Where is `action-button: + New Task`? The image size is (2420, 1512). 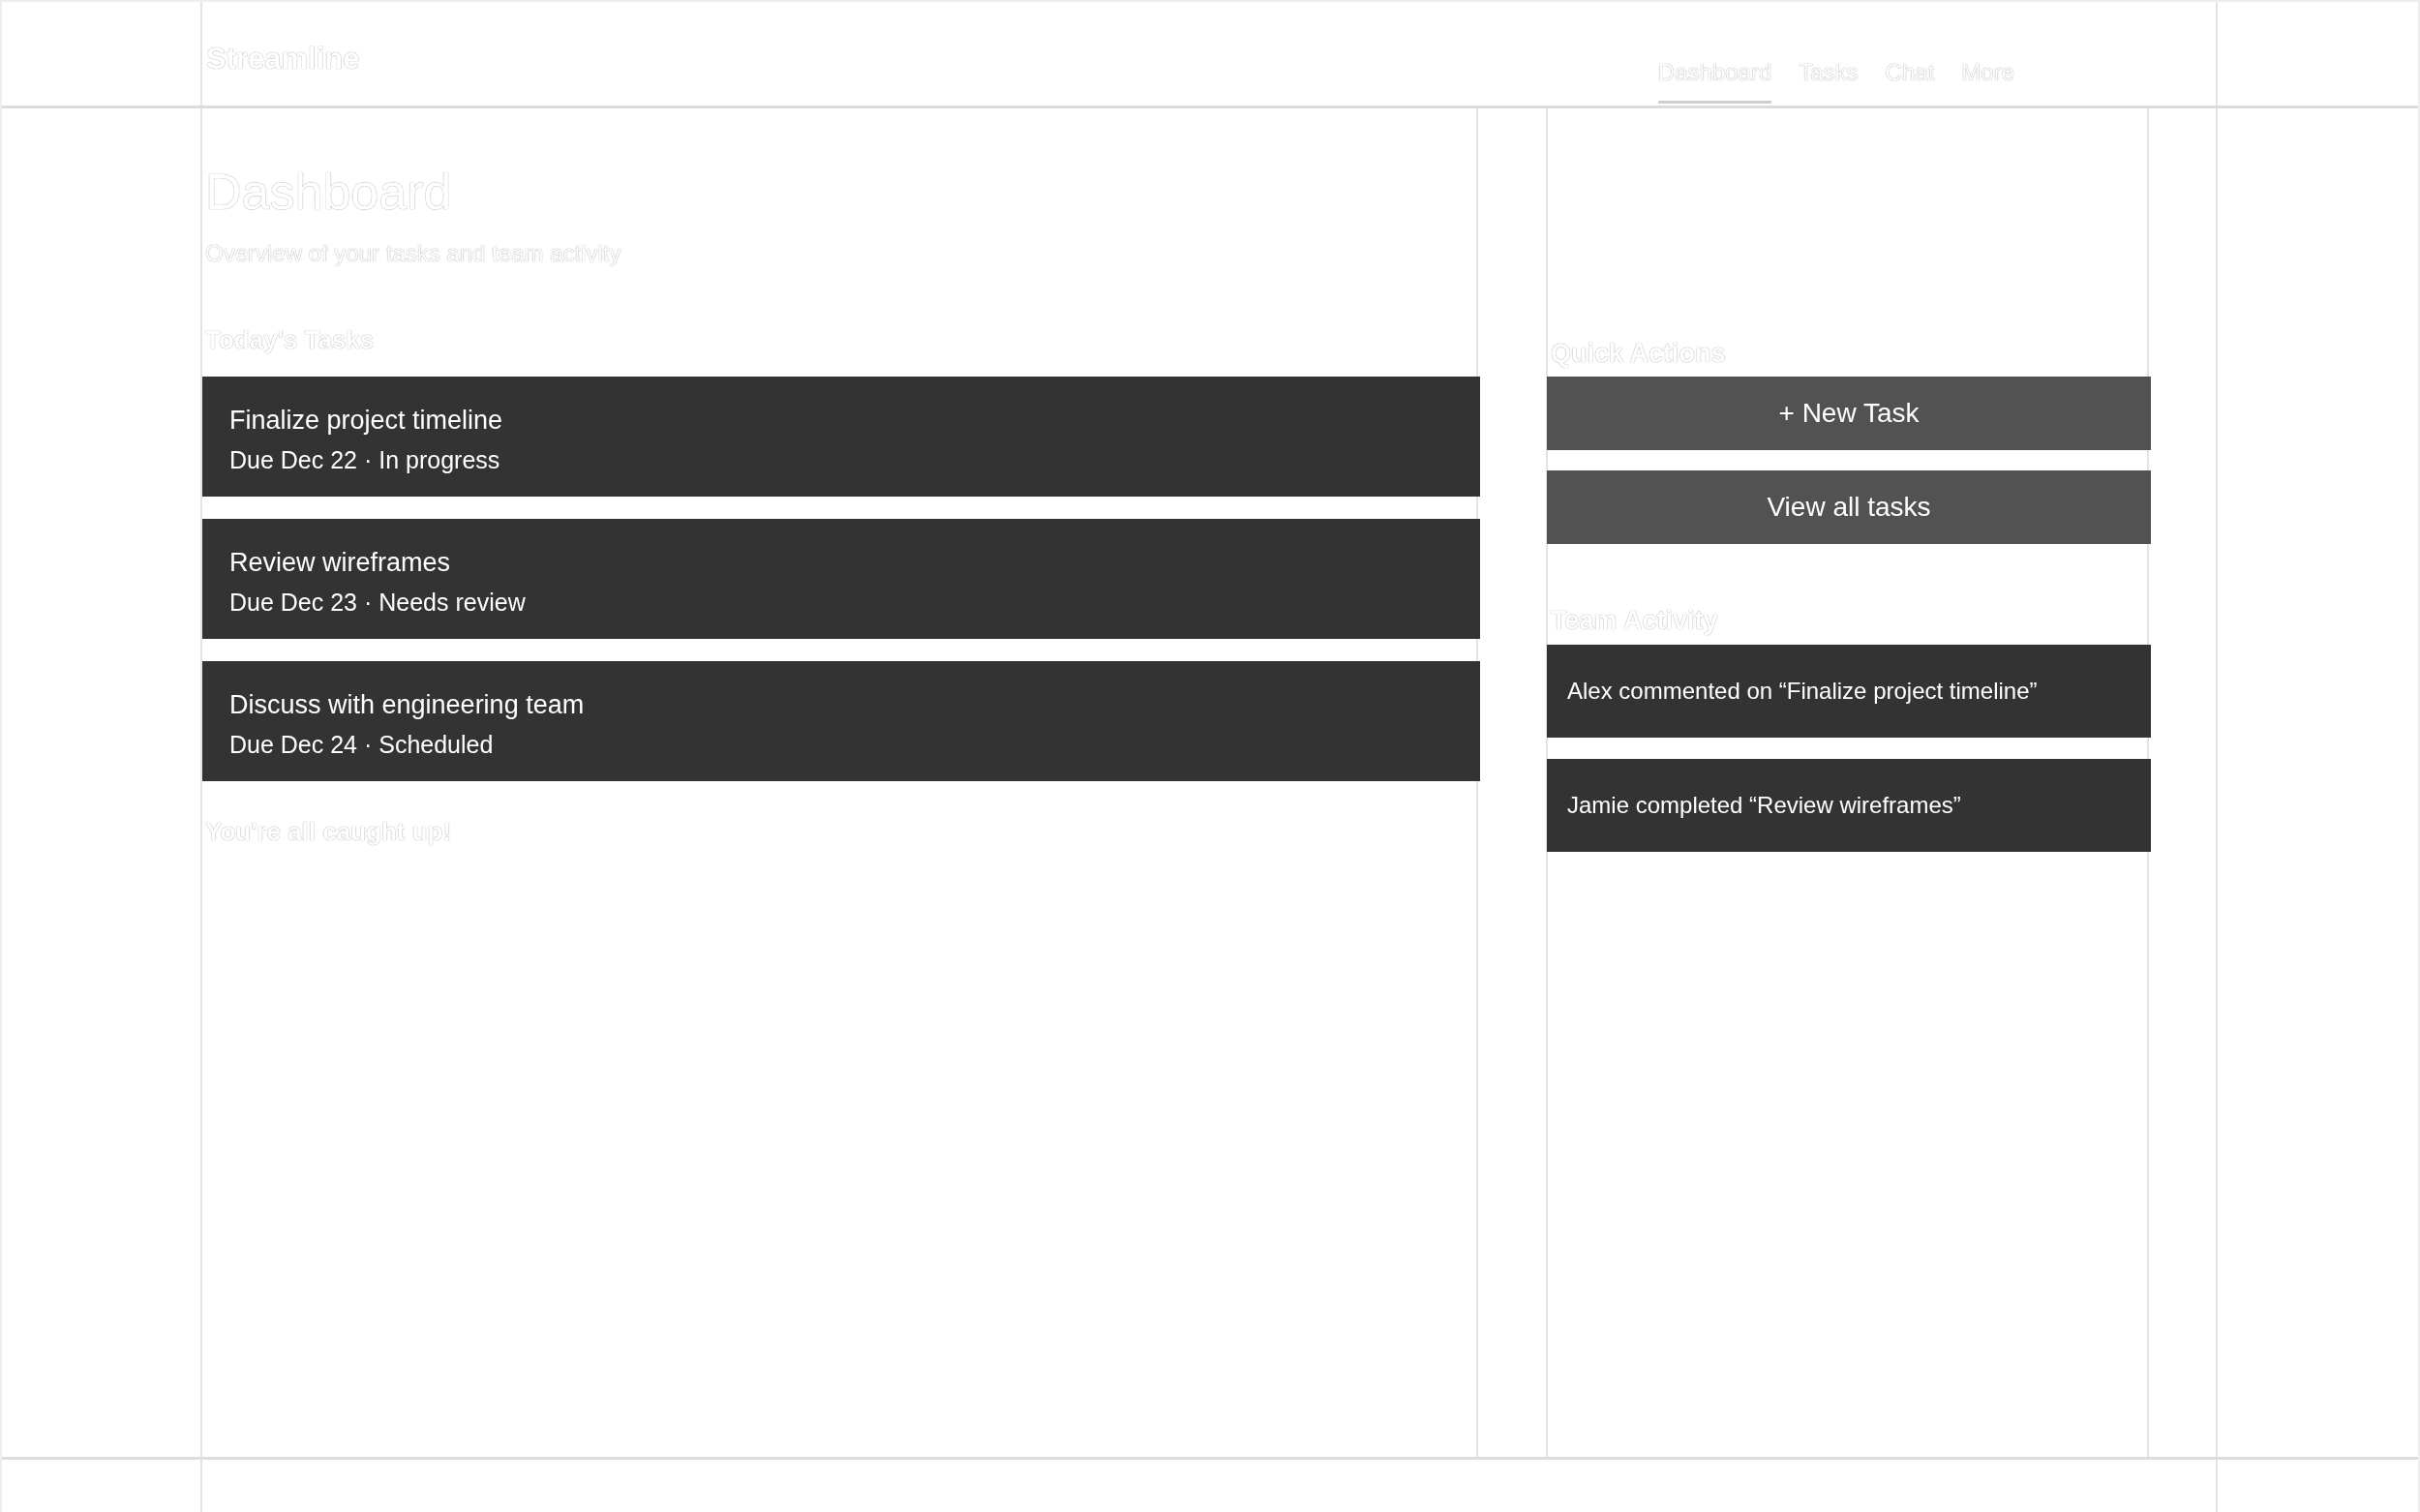
action-button: + New Task is located at coordinates (1849, 413).